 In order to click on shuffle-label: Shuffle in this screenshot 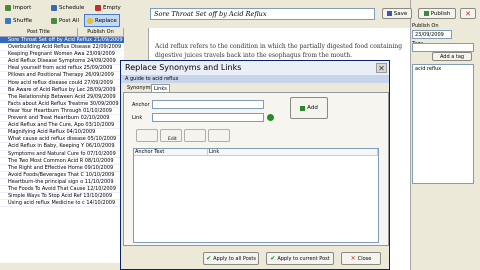, I will do `click(23, 20)`.